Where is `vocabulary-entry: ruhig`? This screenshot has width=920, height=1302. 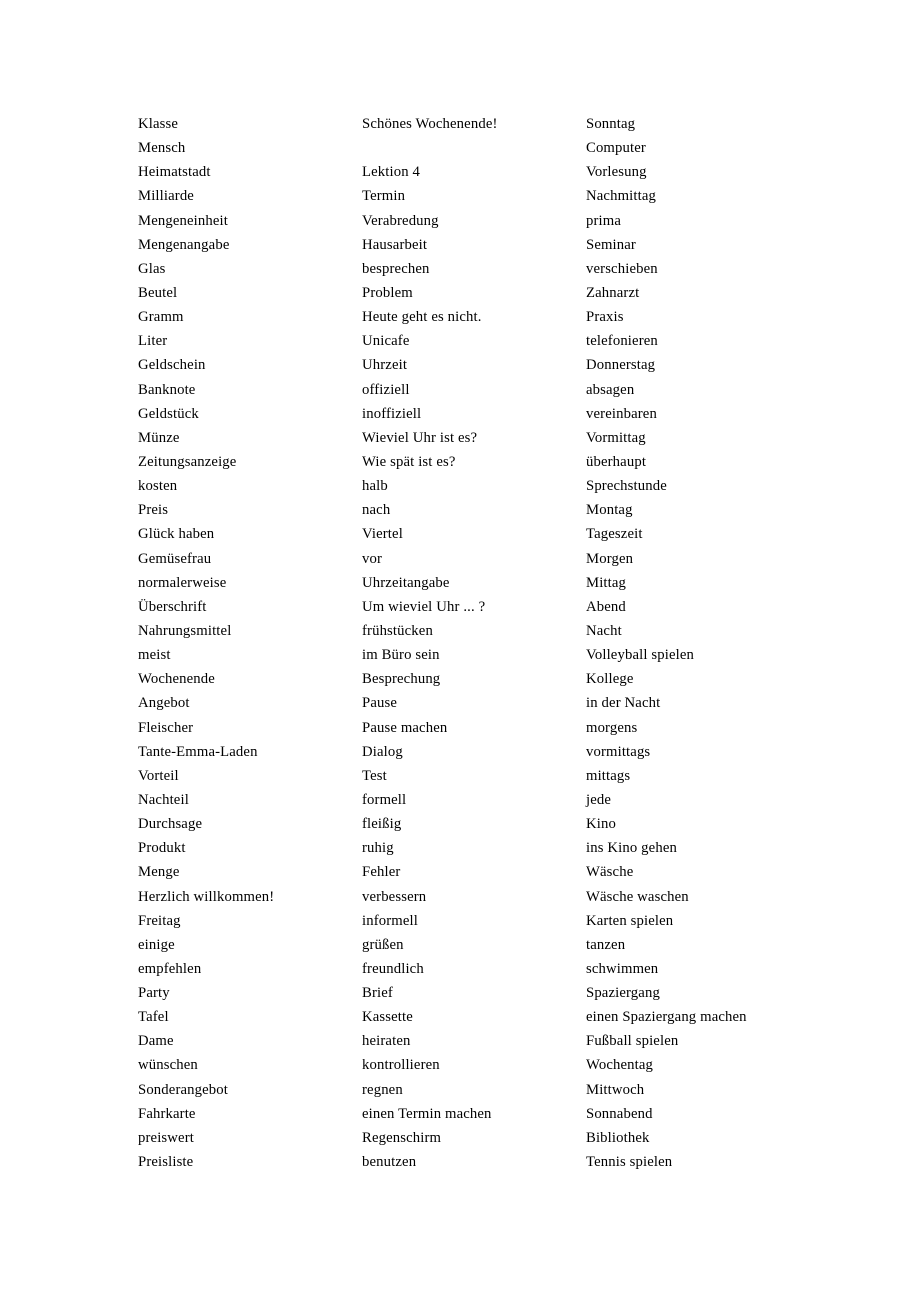
vocabulary-entry: ruhig is located at coordinates (378, 848).